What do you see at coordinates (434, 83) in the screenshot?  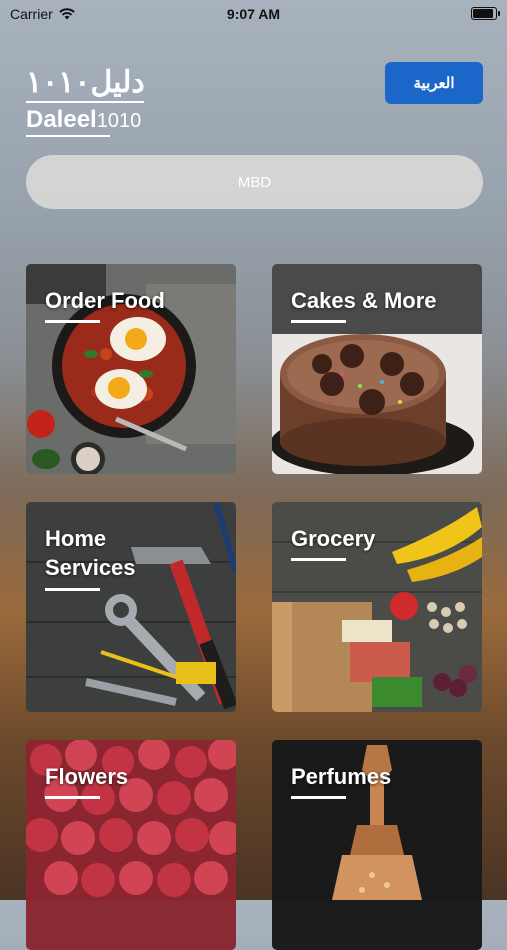 I see `language-toggle-button: العربية` at bounding box center [434, 83].